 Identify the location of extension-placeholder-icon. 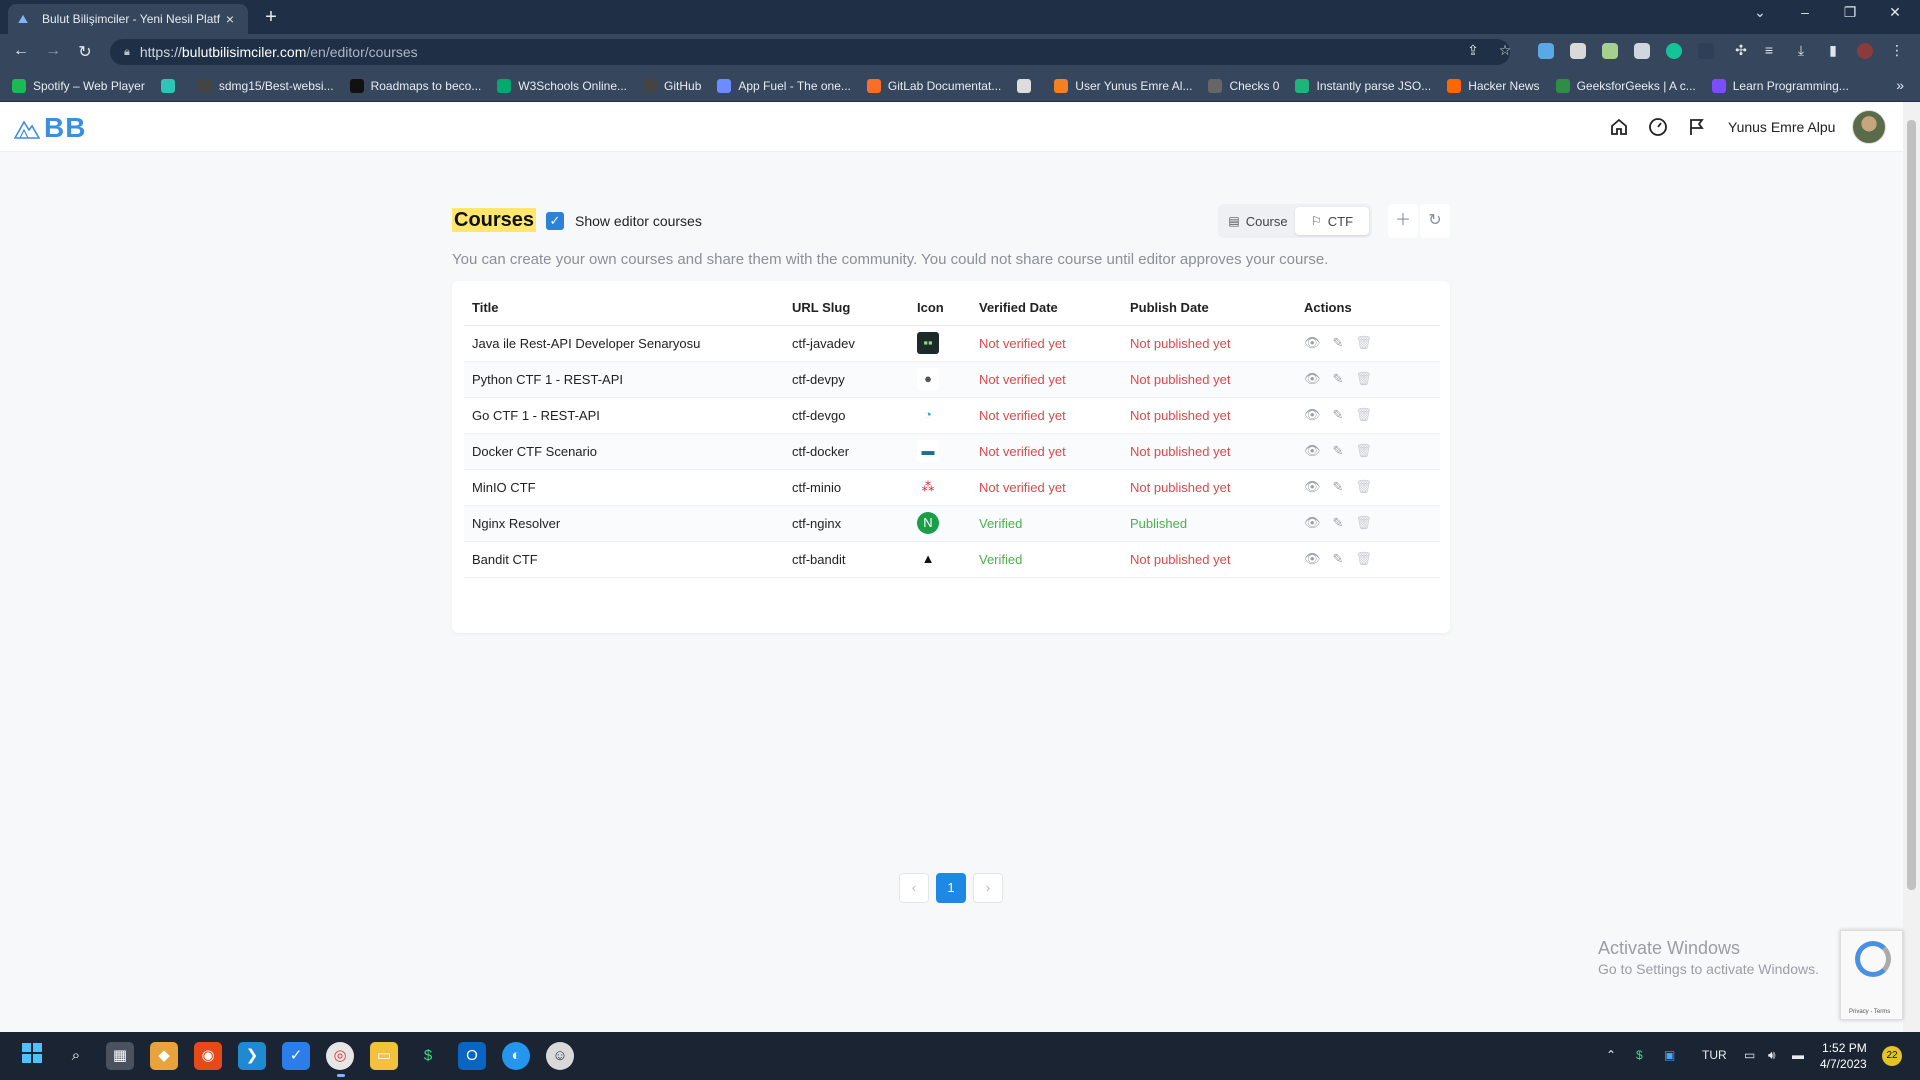
(1706, 51).